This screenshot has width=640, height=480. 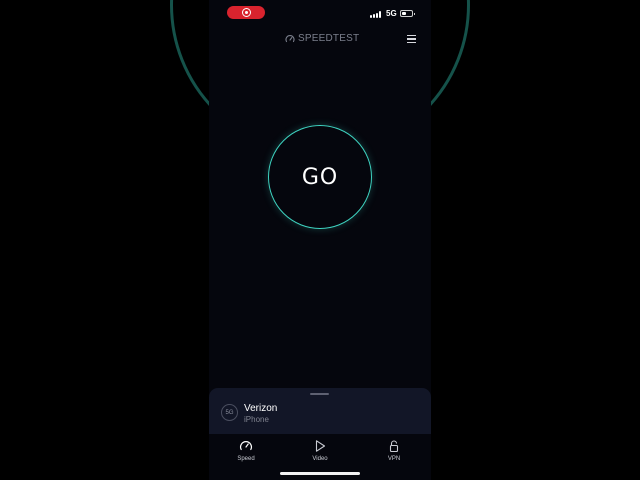 I want to click on speedtest-logo: SPEEDTEST, so click(x=322, y=38).